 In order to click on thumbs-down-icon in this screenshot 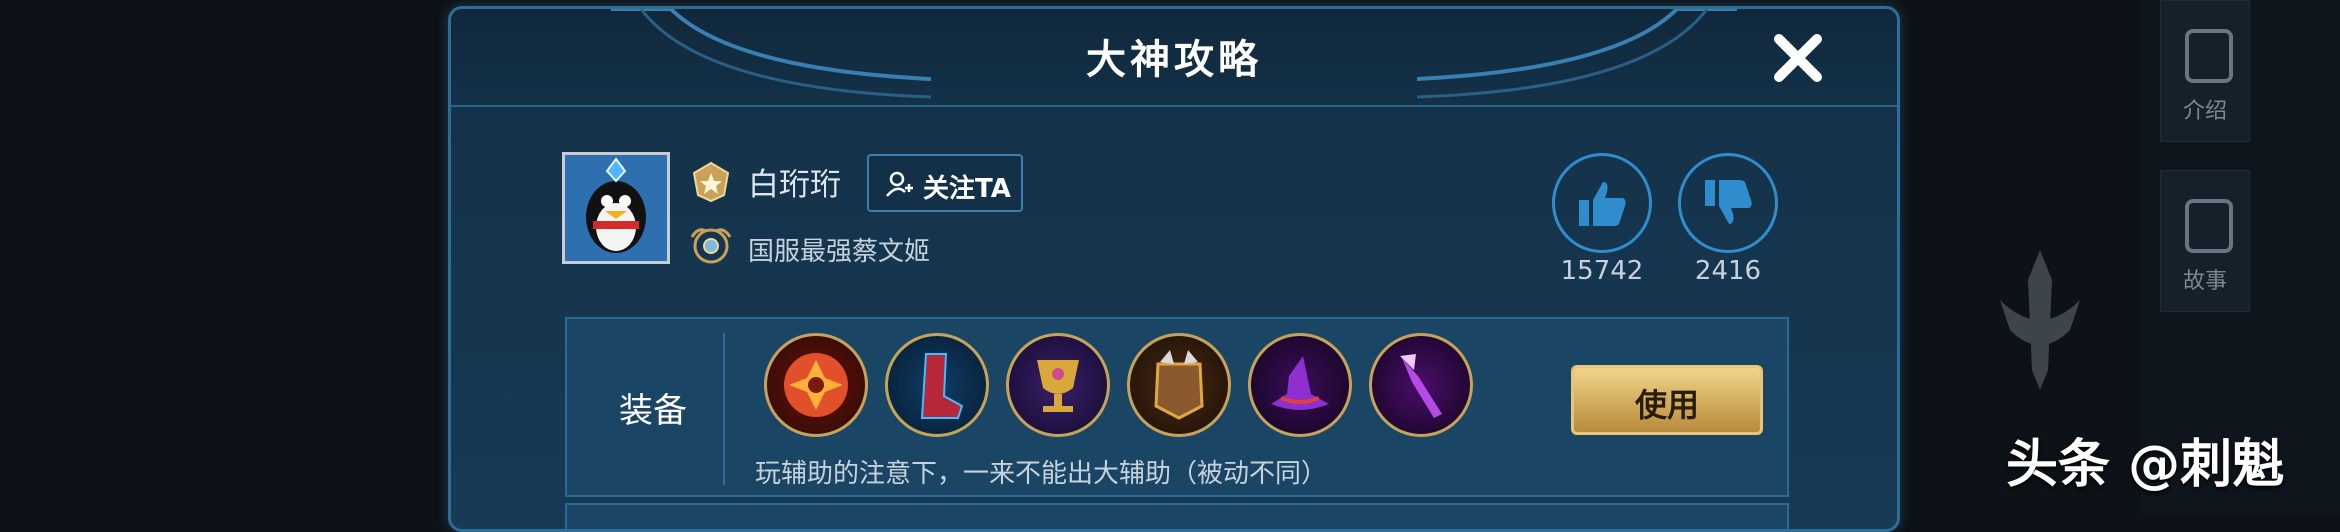, I will do `click(1728, 202)`.